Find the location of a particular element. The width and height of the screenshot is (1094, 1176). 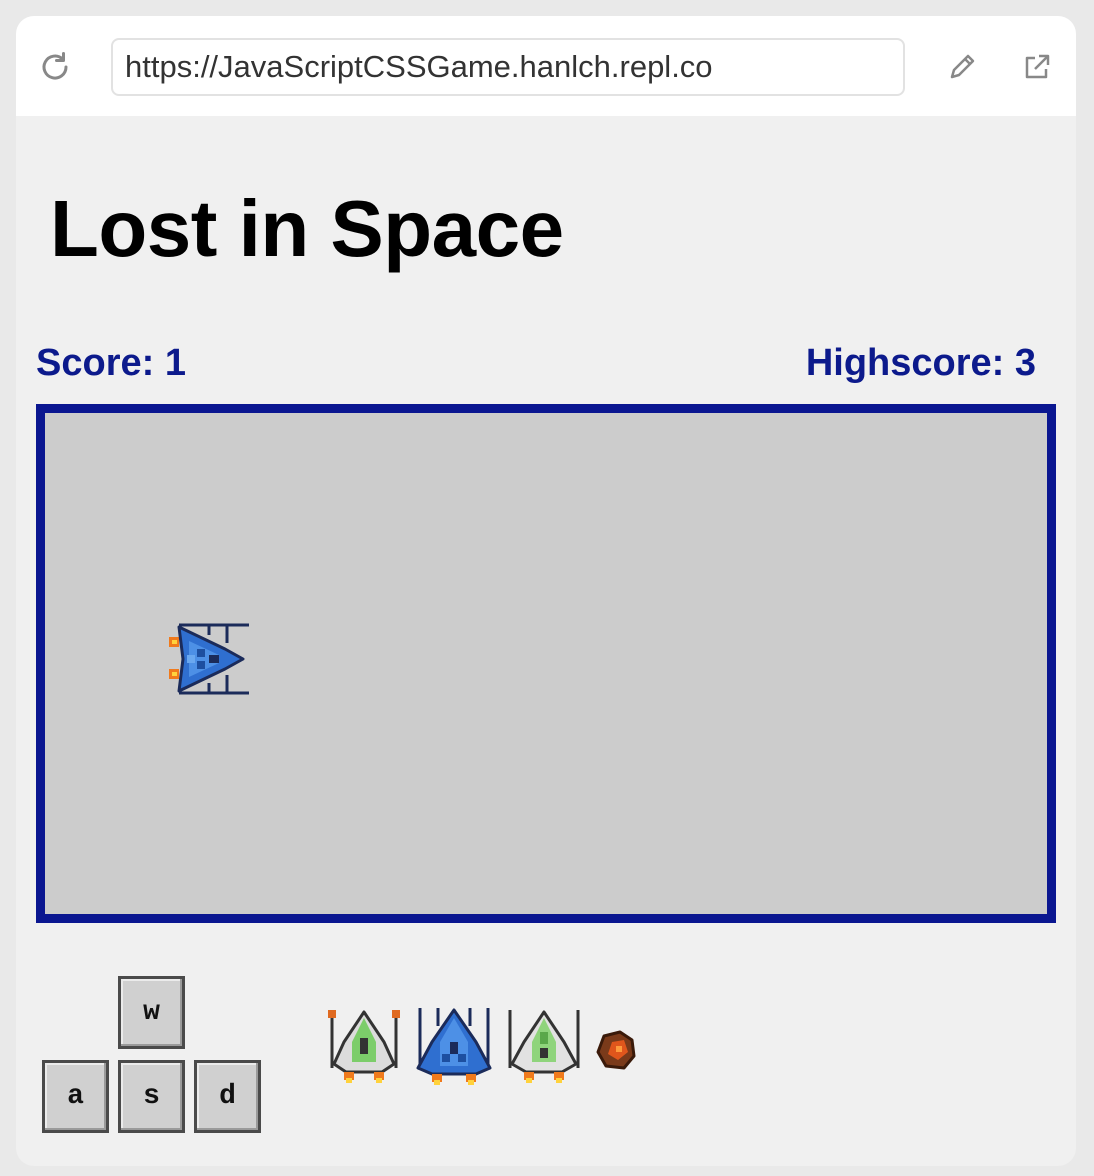

highscore-label: Highscore: 3 is located at coordinates (920, 363).